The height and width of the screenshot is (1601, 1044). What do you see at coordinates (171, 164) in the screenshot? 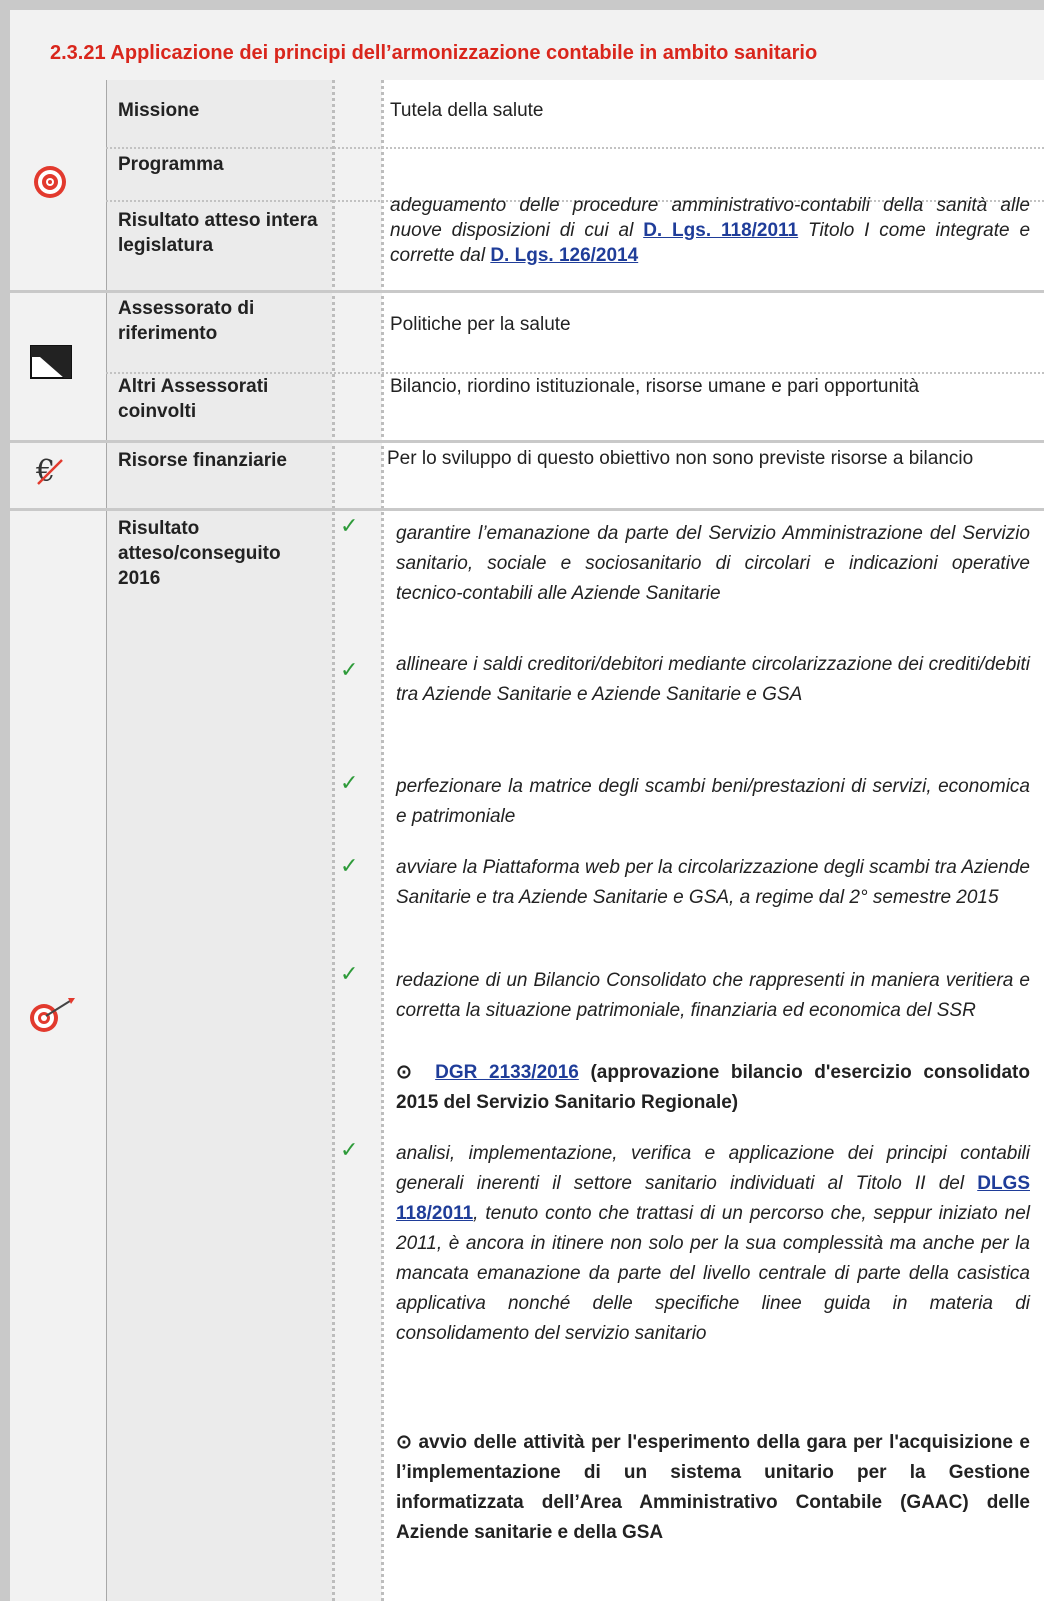
I see `label-programma: Programma` at bounding box center [171, 164].